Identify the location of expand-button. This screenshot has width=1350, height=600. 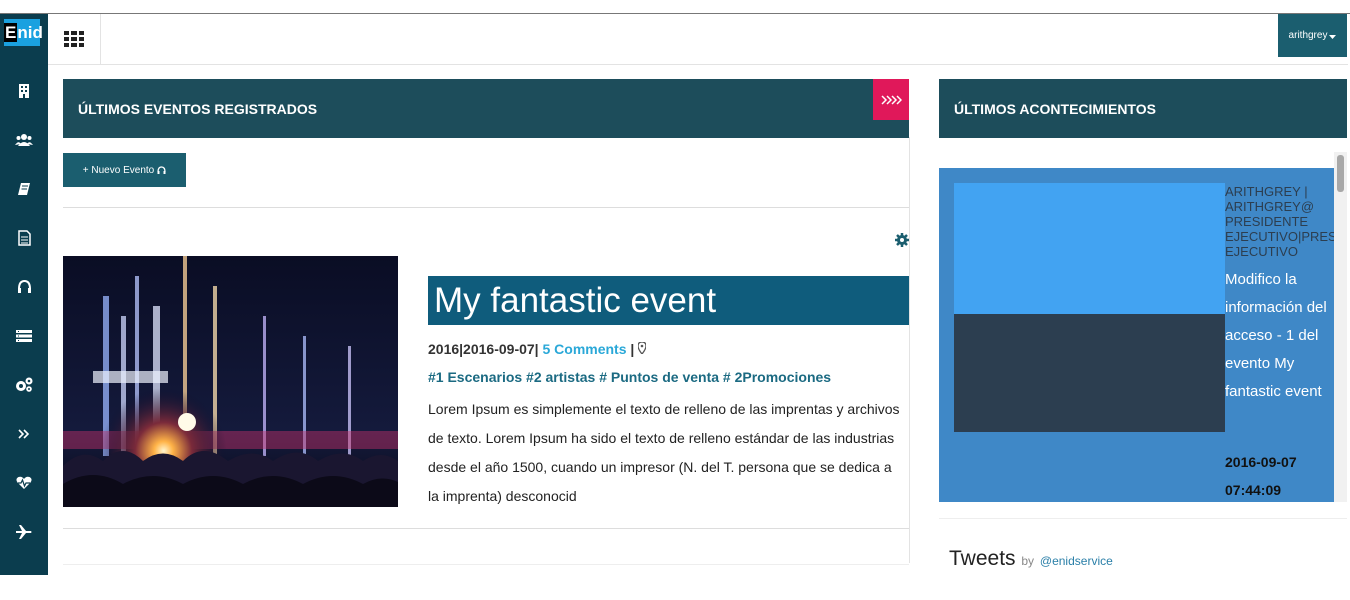
(891, 99).